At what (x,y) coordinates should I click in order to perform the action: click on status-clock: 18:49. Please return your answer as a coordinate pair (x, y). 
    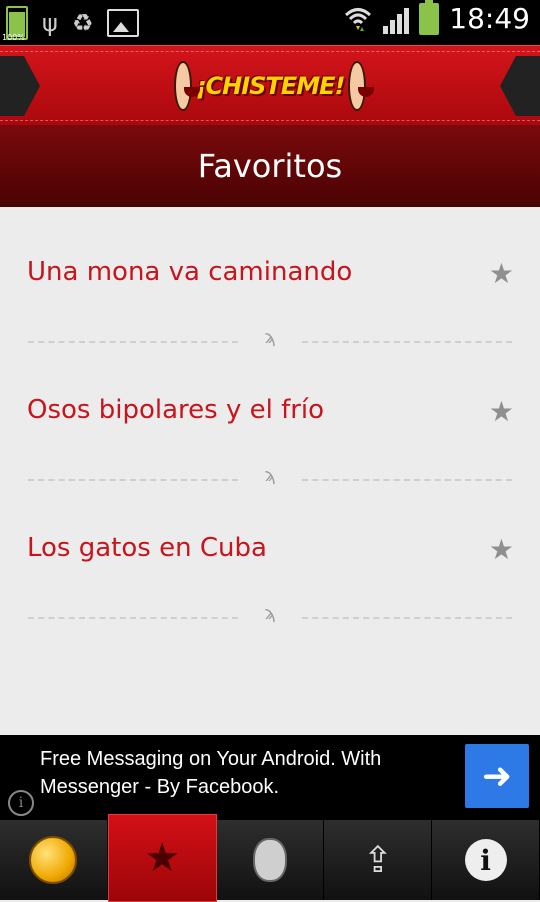
    Looking at the image, I should click on (489, 18).